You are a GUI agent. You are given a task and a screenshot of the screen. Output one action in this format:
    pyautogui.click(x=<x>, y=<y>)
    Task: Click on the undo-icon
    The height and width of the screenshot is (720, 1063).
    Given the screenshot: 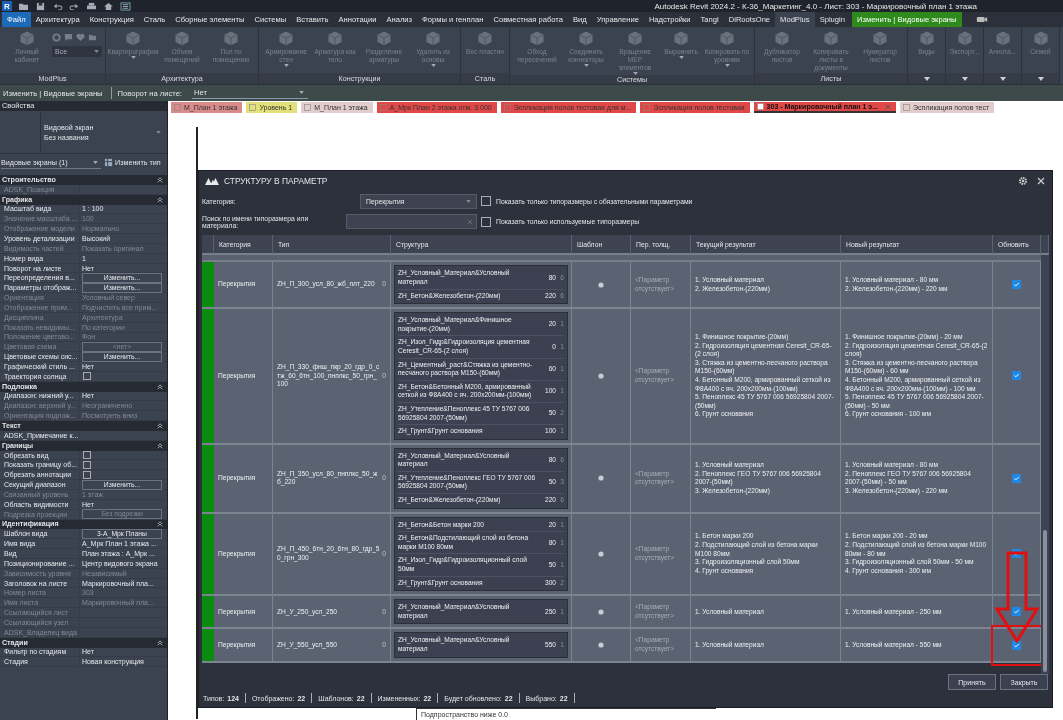 What is the action you would take?
    pyautogui.click(x=57, y=6)
    